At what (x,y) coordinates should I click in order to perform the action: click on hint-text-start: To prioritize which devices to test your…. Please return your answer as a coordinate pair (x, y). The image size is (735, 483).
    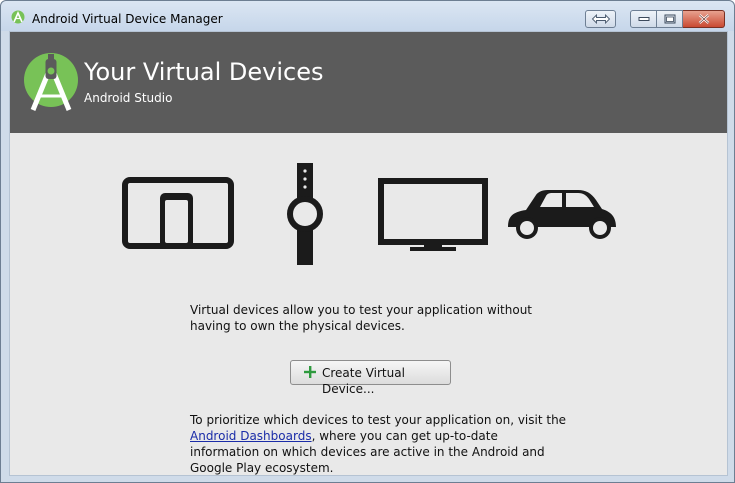
    Looking at the image, I should click on (378, 420).